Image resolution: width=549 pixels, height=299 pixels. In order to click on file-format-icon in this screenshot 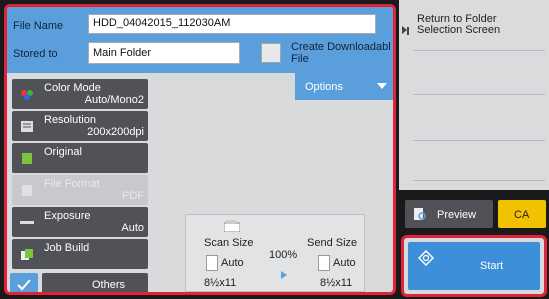, I will do `click(27, 190)`.